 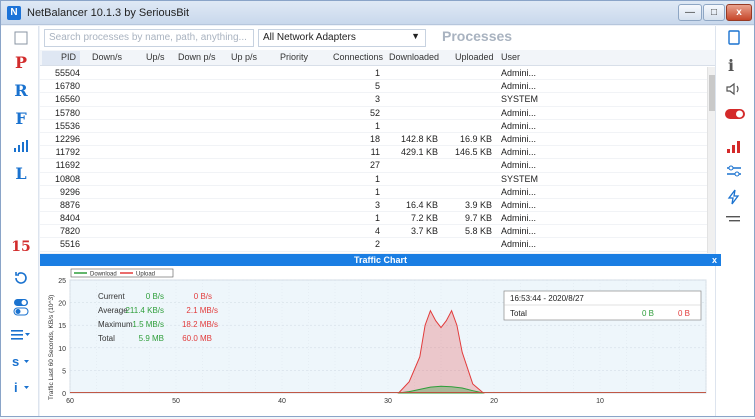 I want to click on column-header-up-packets: Up p/s, so click(x=244, y=57).